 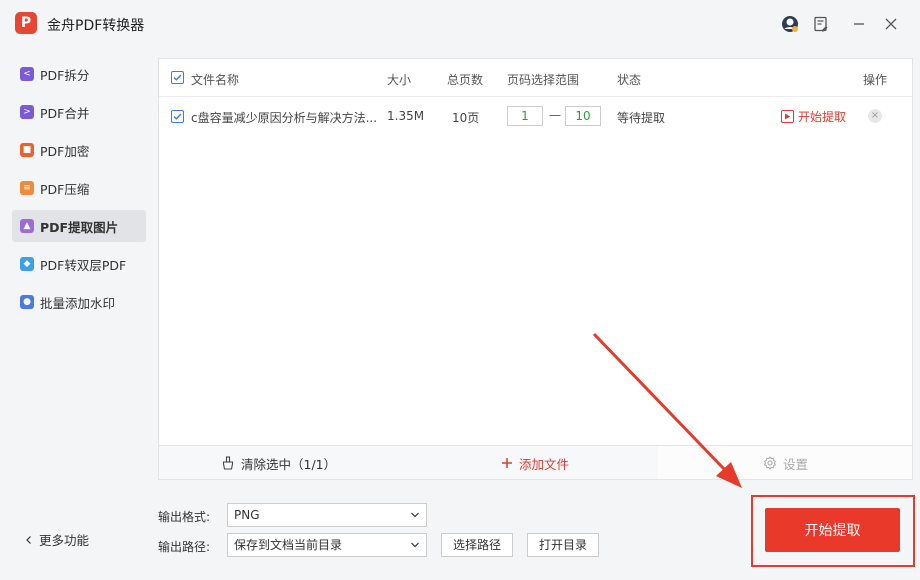 What do you see at coordinates (327, 515) in the screenshot?
I see `output-format-select: PNG` at bounding box center [327, 515].